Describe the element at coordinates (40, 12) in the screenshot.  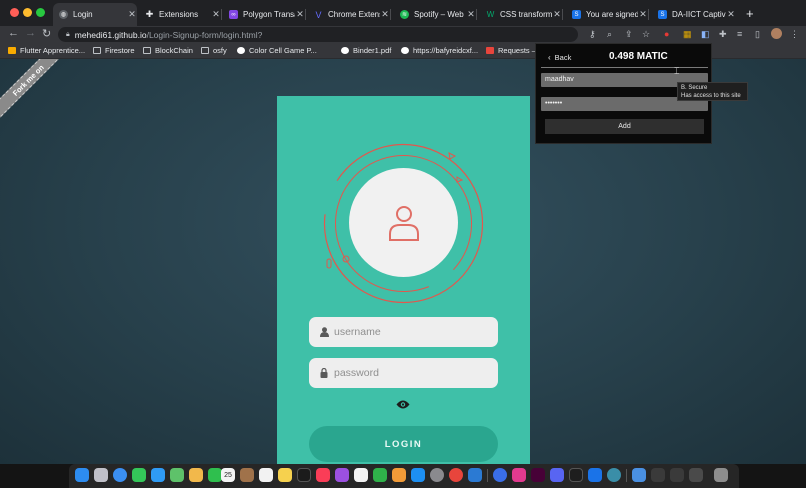
I see `maximize-window-button` at that location.